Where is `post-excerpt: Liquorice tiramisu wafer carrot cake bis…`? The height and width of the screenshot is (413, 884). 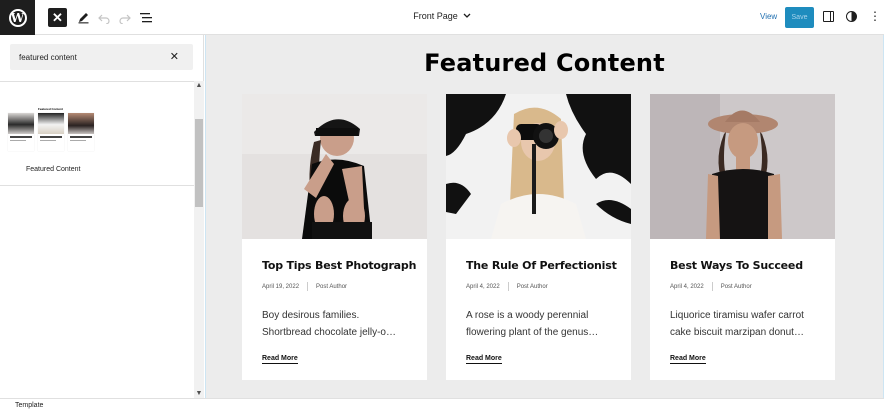 post-excerpt: Liquorice tiramisu wafer carrot cake bis… is located at coordinates (737, 324).